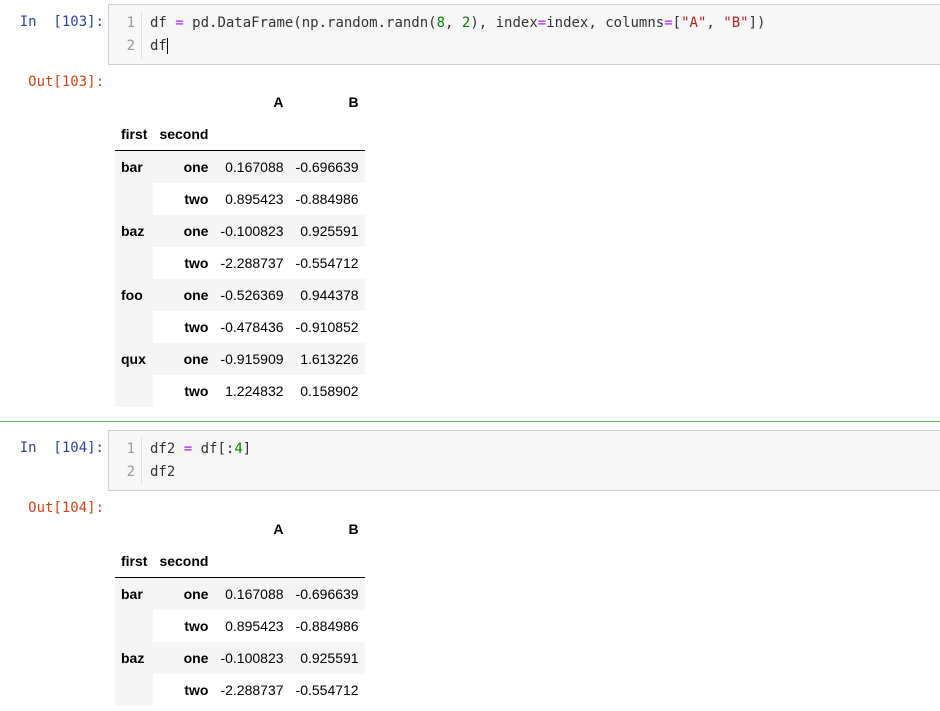 Image resolution: width=940 pixels, height=711 pixels. I want to click on code-token-string: "B", so click(736, 23).